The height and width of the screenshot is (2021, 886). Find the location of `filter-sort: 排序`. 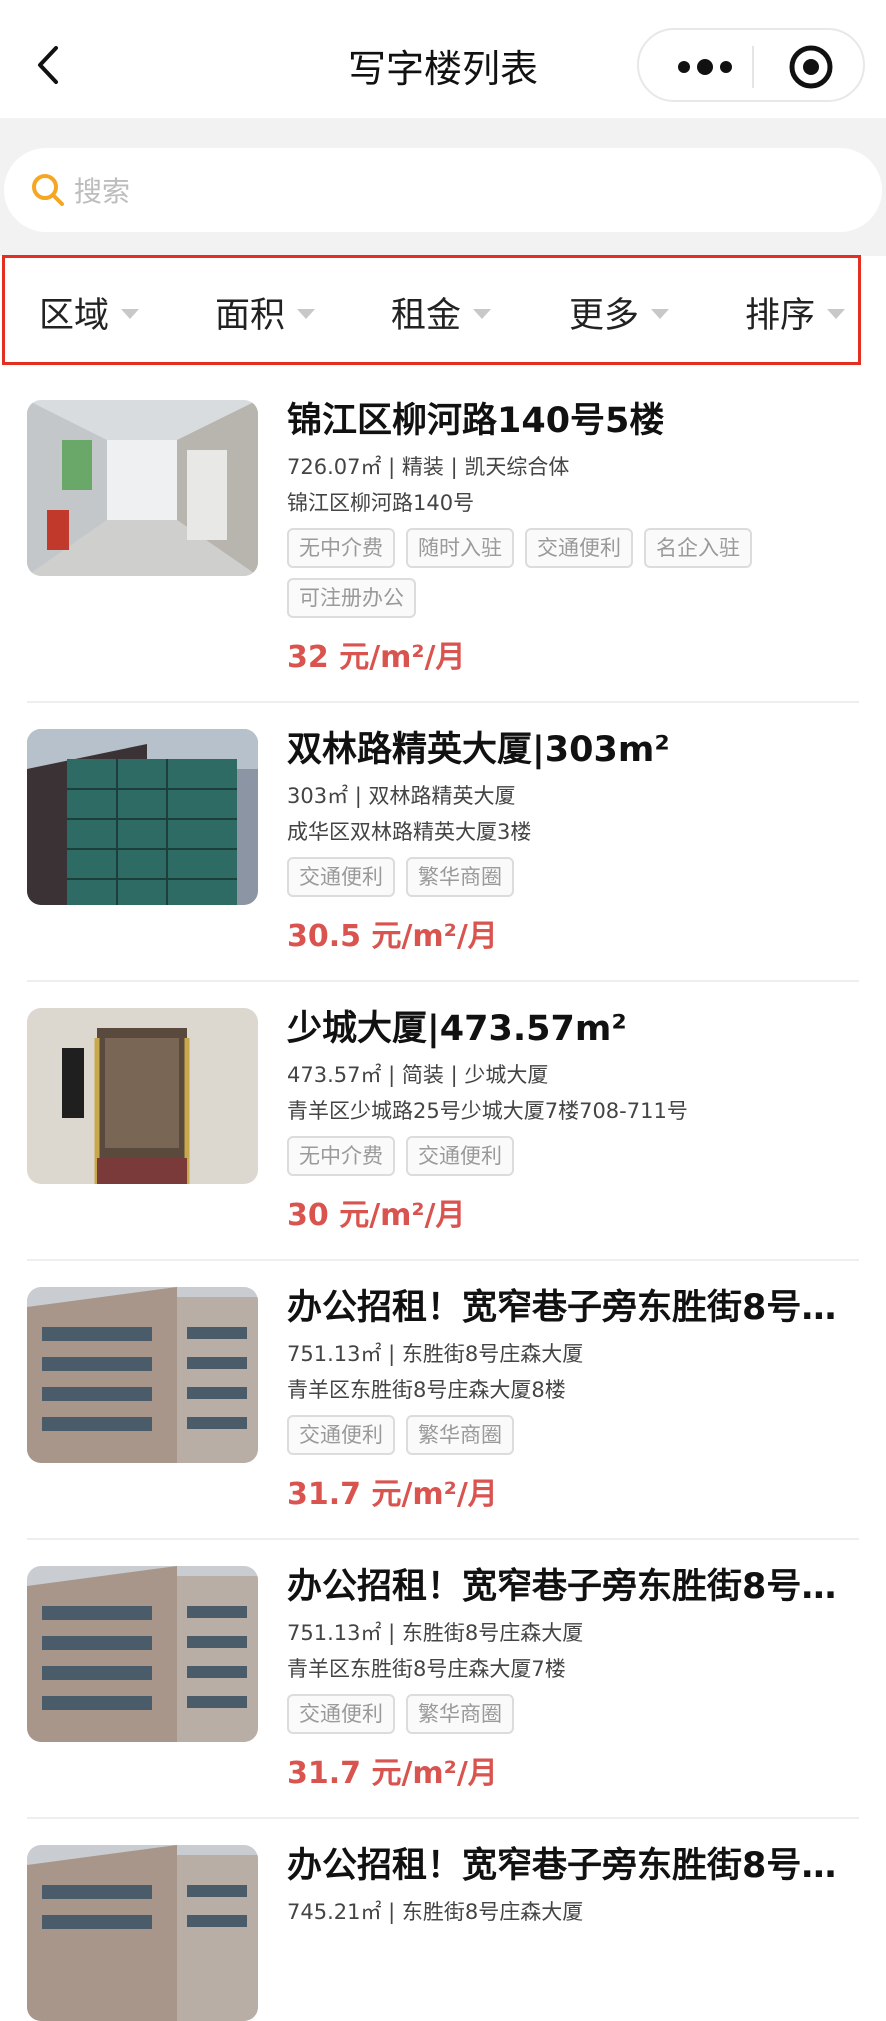

filter-sort: 排序 is located at coordinates (795, 312).